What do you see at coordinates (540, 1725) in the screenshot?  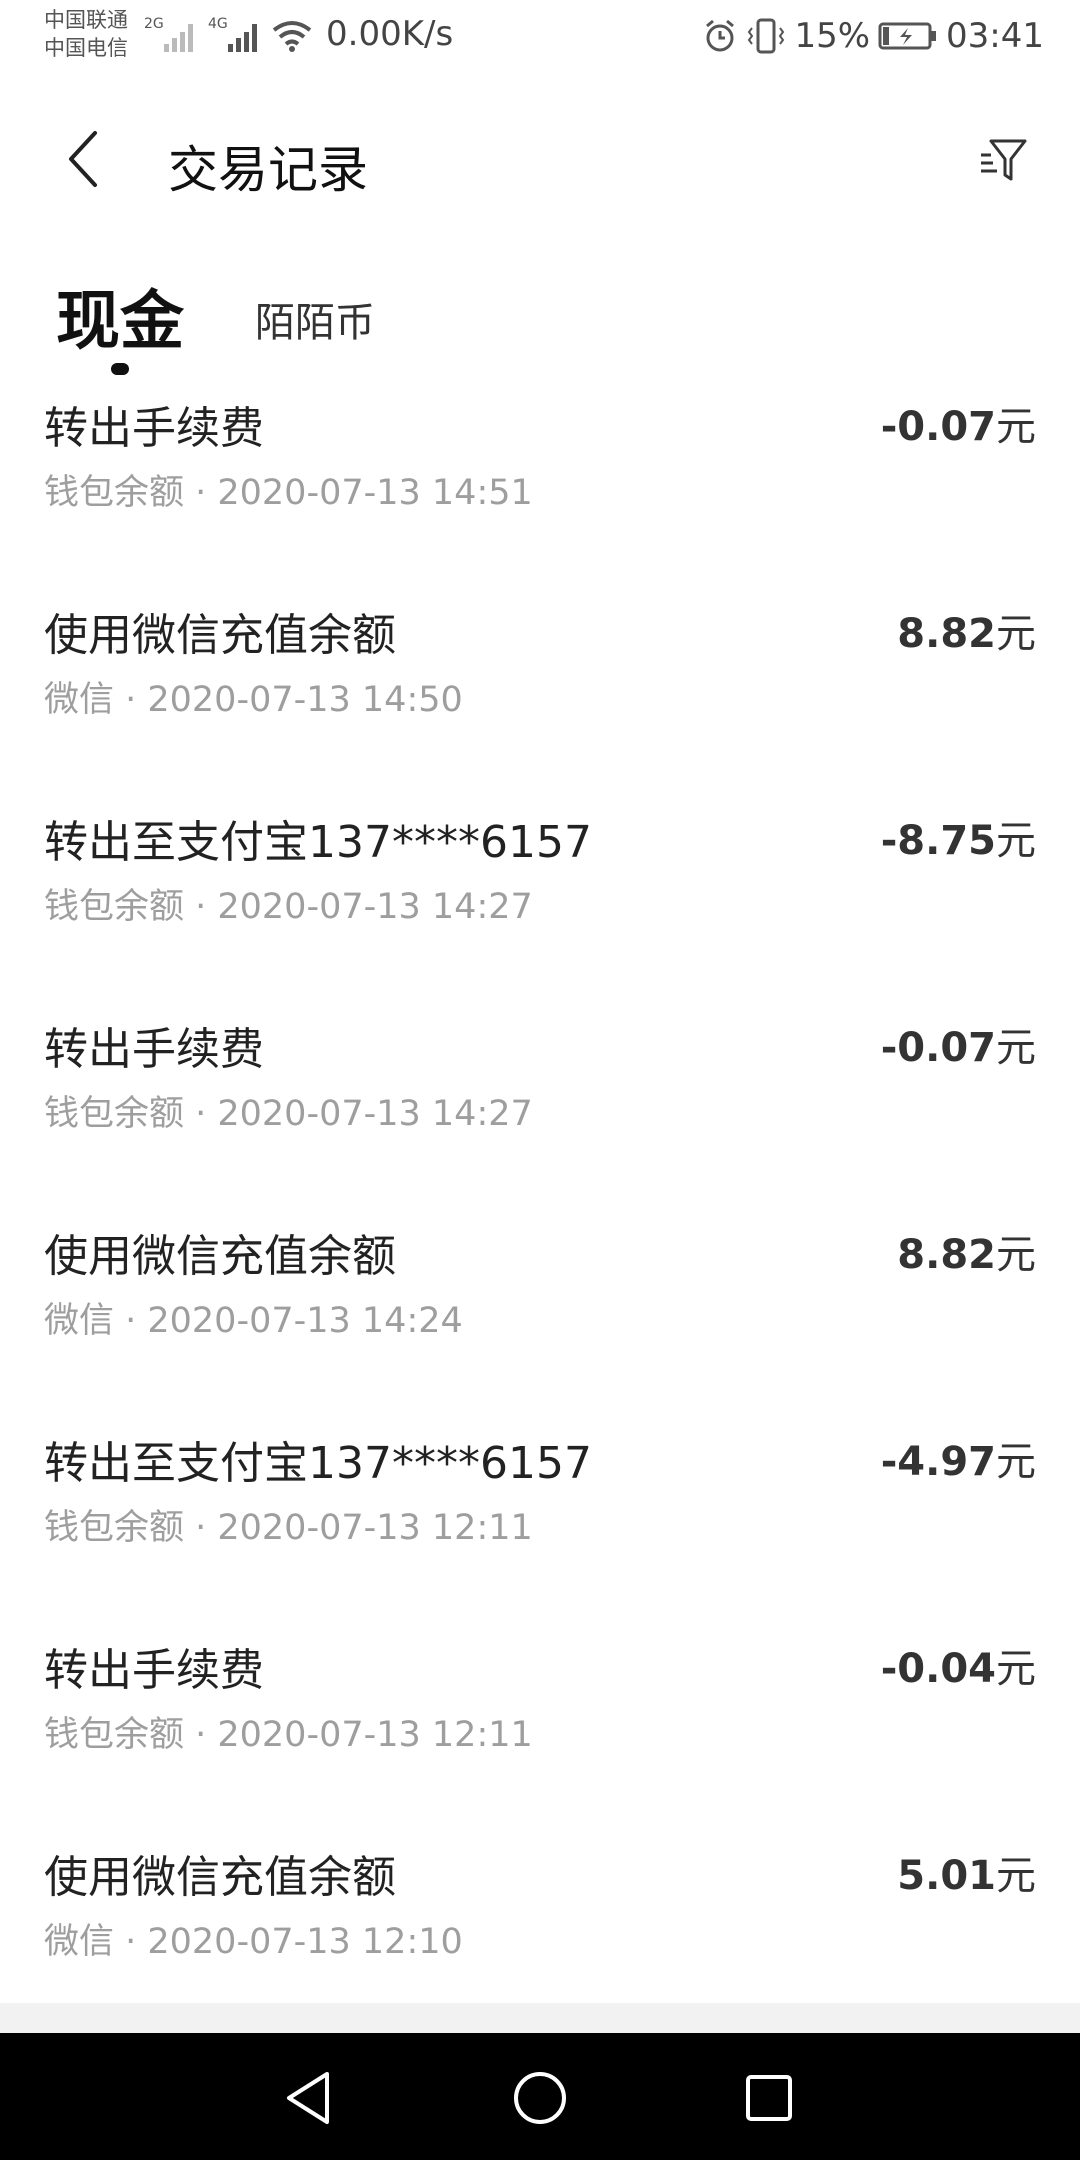 I see `transaction-row: 转出手续费 钱包余额 · 2020-07-13 12:11 -0.04元` at bounding box center [540, 1725].